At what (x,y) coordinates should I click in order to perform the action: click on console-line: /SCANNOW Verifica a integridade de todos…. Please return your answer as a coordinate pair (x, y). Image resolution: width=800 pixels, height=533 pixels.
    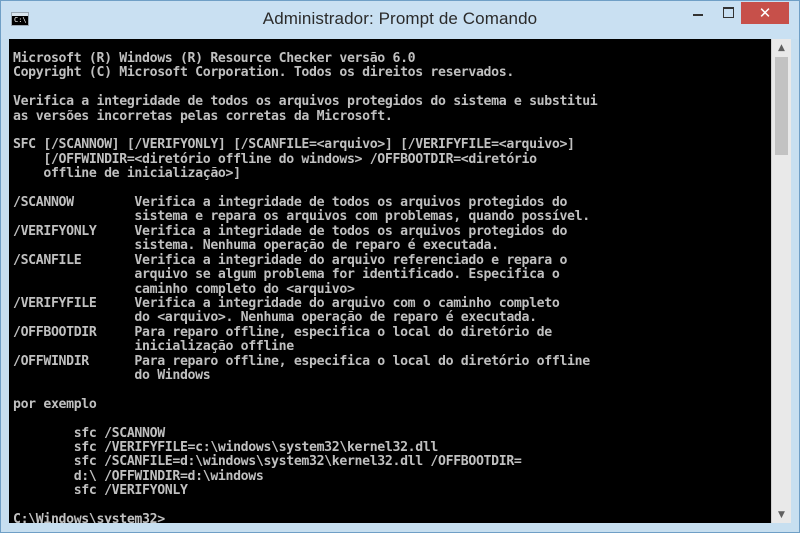
    Looking at the image, I should click on (290, 203).